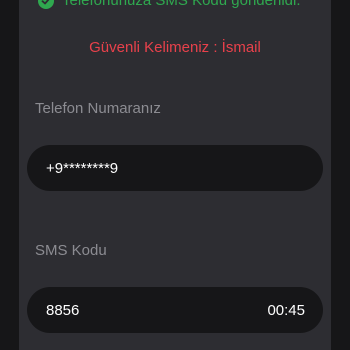 This screenshot has height=350, width=350. Describe the element at coordinates (286, 310) in the screenshot. I see `countdown-timer: 00:45` at that location.